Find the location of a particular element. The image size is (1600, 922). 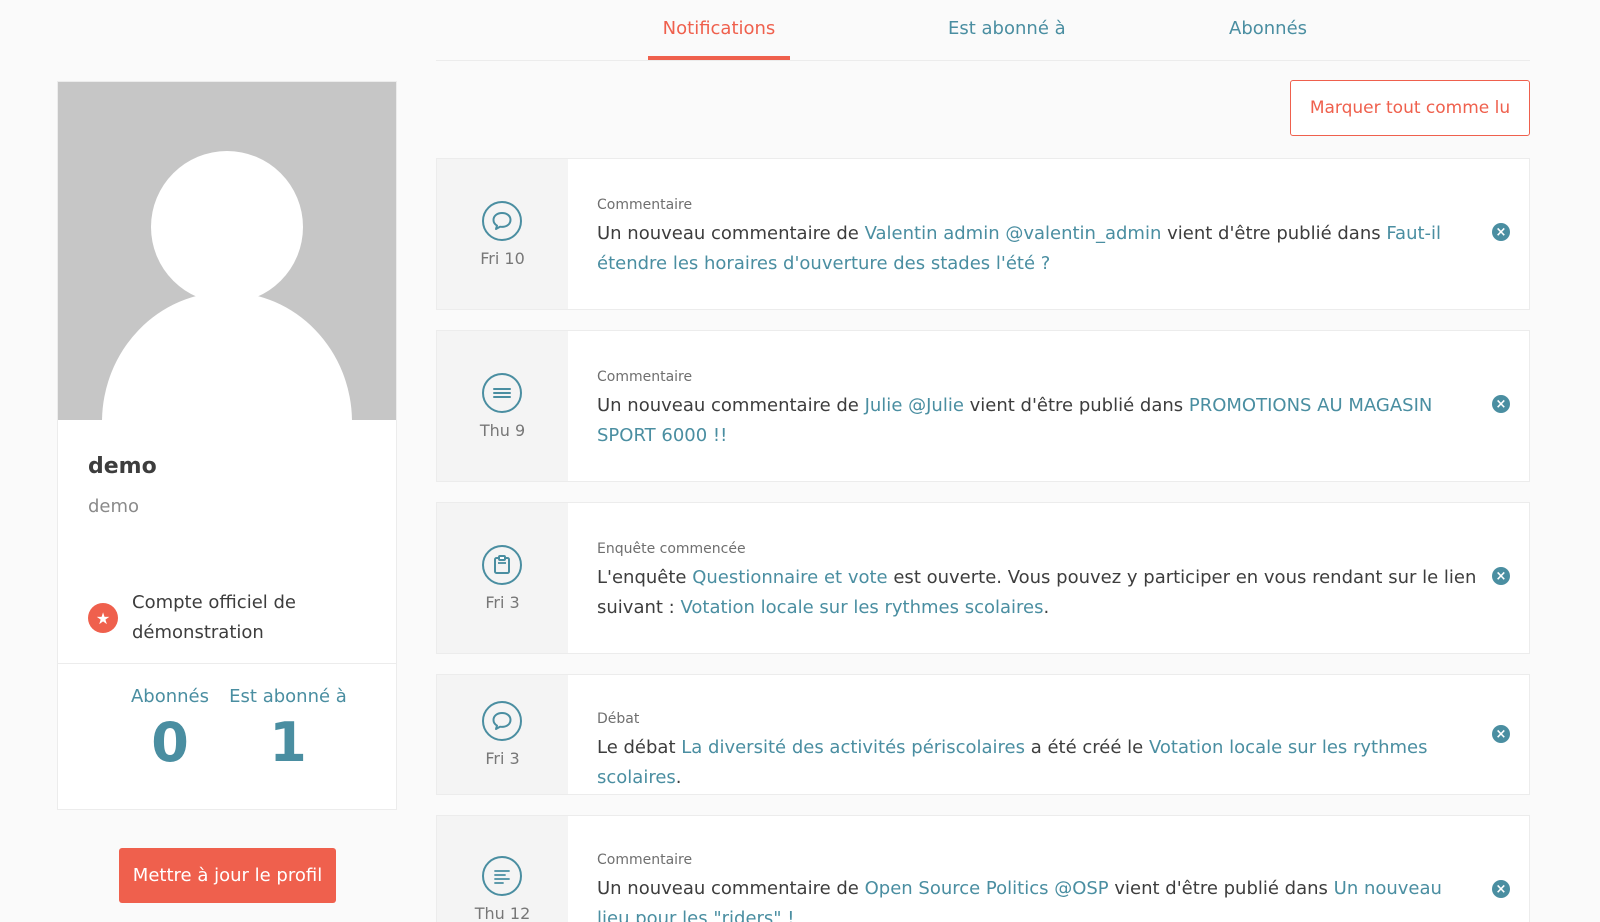

following-count: 1 is located at coordinates (288, 742).